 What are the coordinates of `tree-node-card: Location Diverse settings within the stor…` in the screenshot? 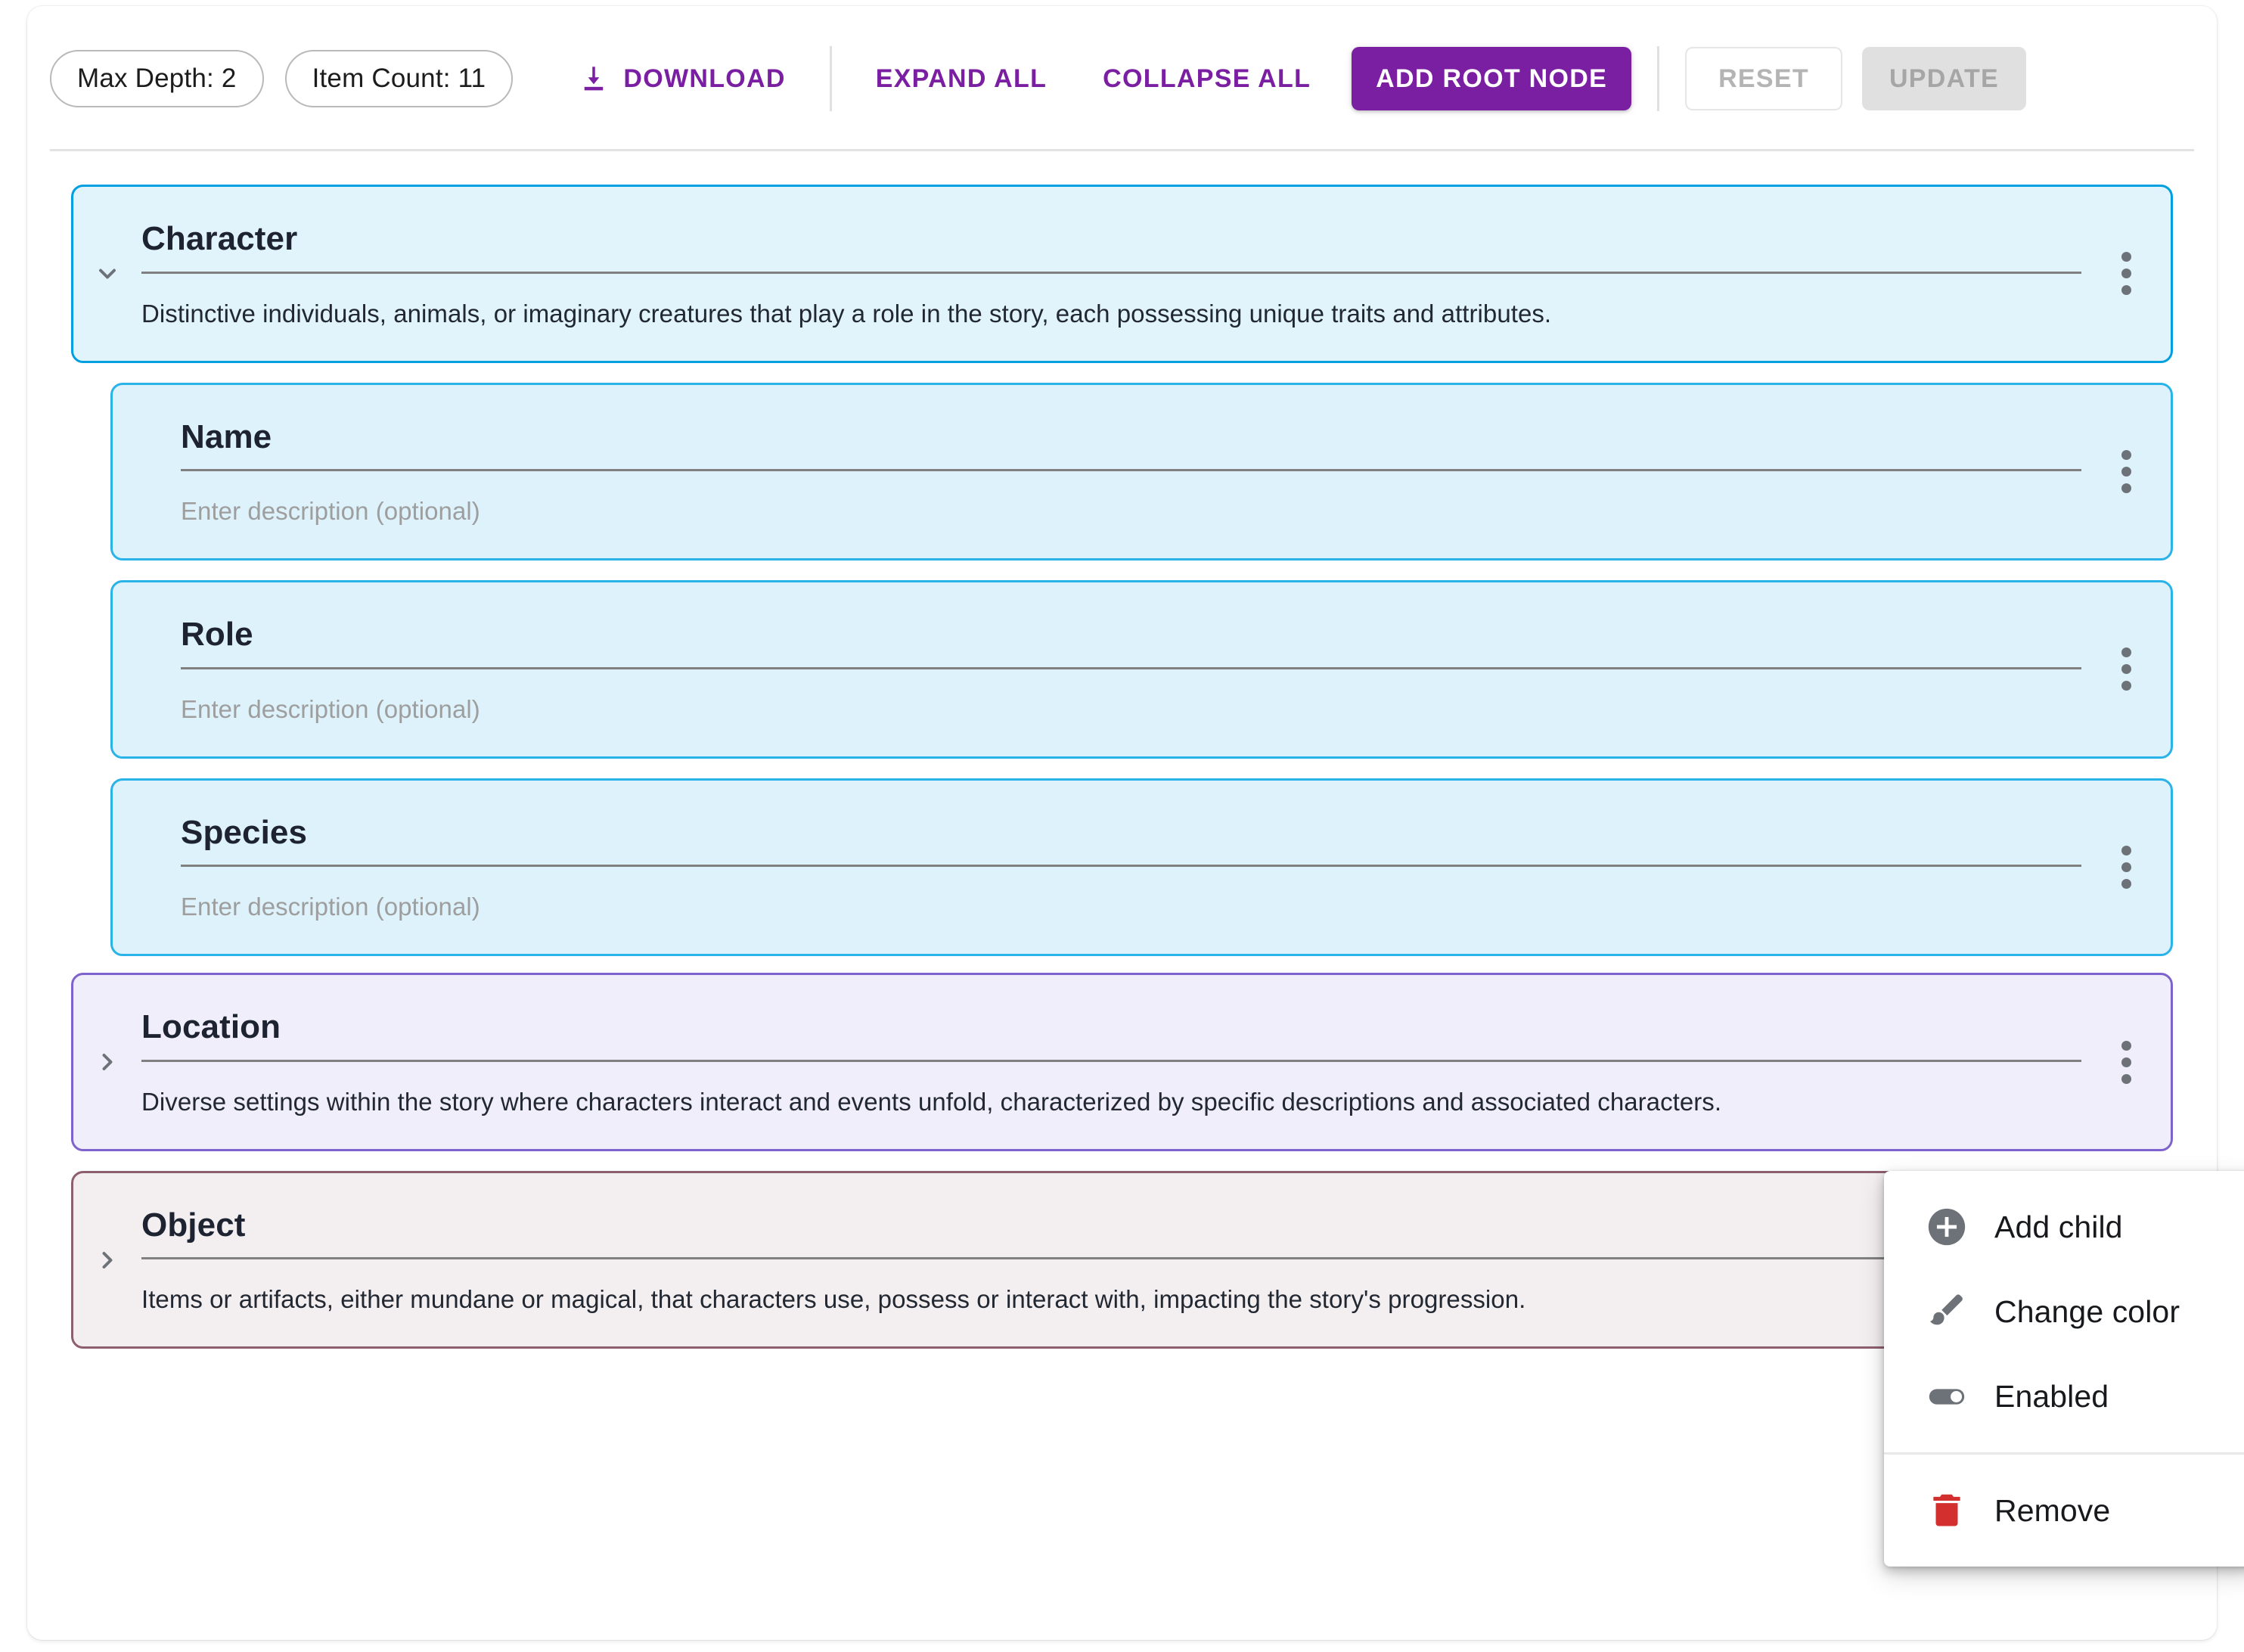 It's located at (1122, 1062).